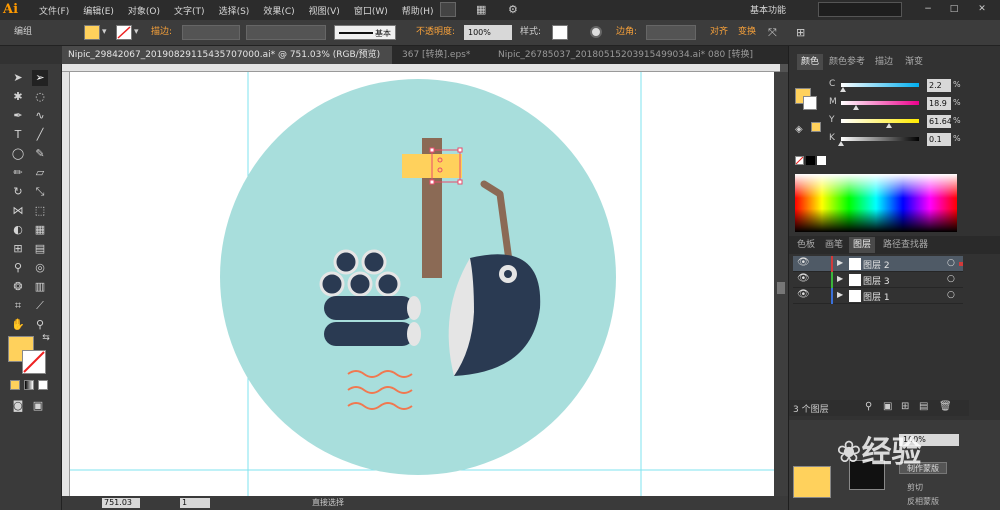  Describe the element at coordinates (719, 32) in the screenshot. I see `align-link: 对齐` at that location.